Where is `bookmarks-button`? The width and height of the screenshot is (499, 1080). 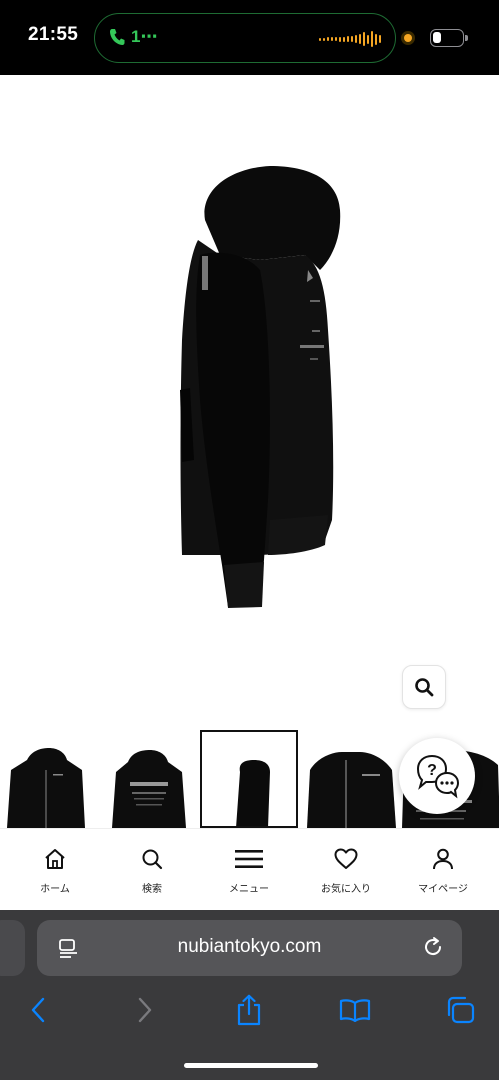 bookmarks-button is located at coordinates (355, 1010).